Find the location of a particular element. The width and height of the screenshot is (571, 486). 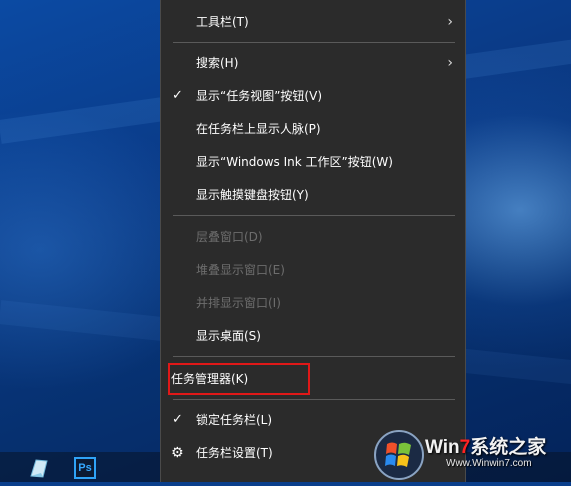

menu-item-label: 任务栏设置(T) is located at coordinates (234, 453).